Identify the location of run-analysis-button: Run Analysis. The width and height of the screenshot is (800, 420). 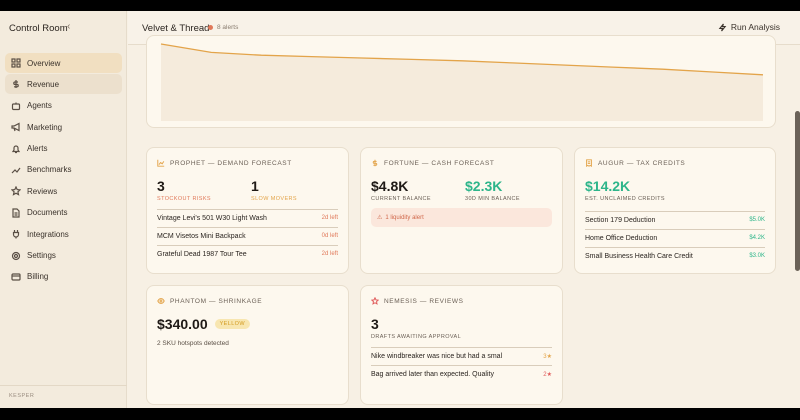
(749, 27).